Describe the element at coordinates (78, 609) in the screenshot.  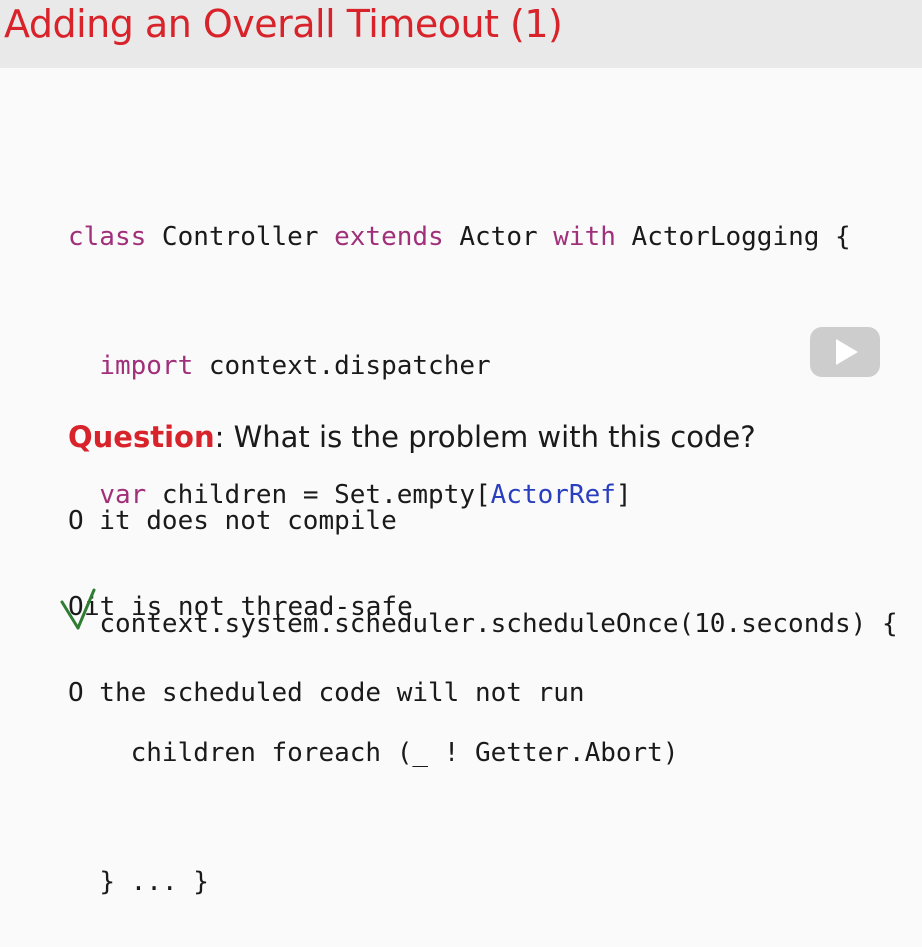
I see `check-mark-icon` at that location.